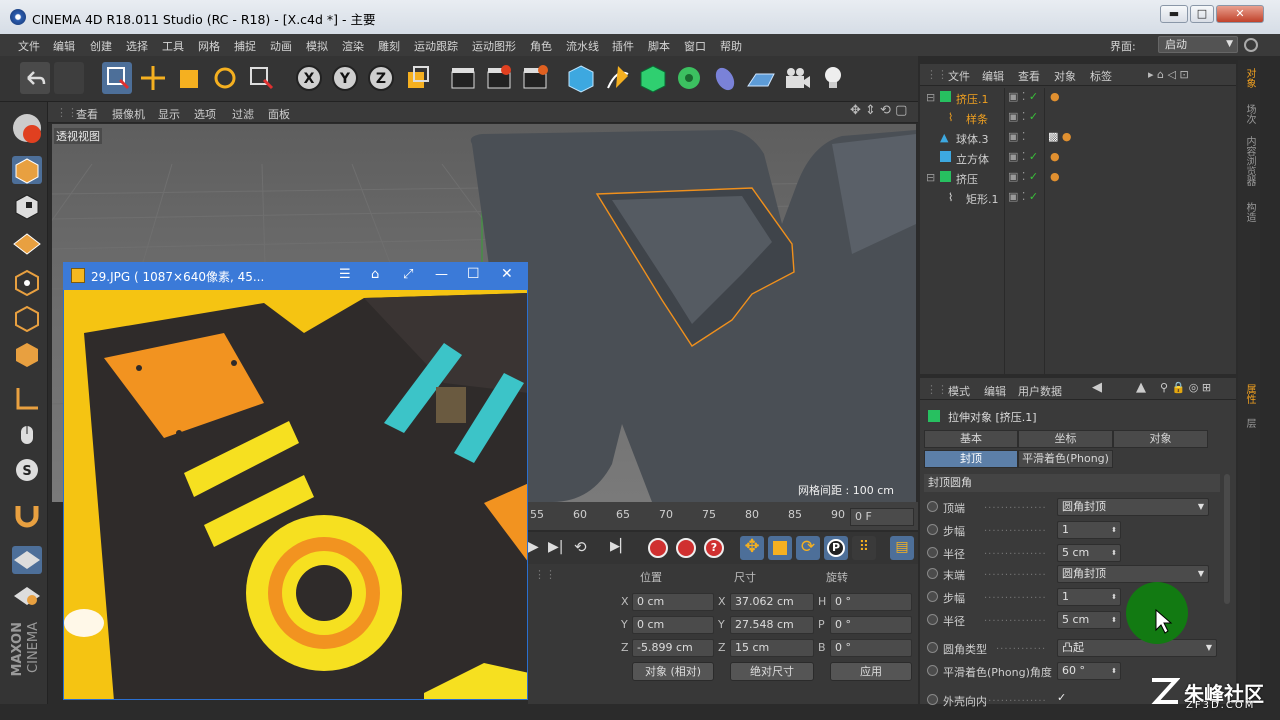  What do you see at coordinates (494, 46) in the screenshot?
I see `menu-mograph: 运动图形` at bounding box center [494, 46].